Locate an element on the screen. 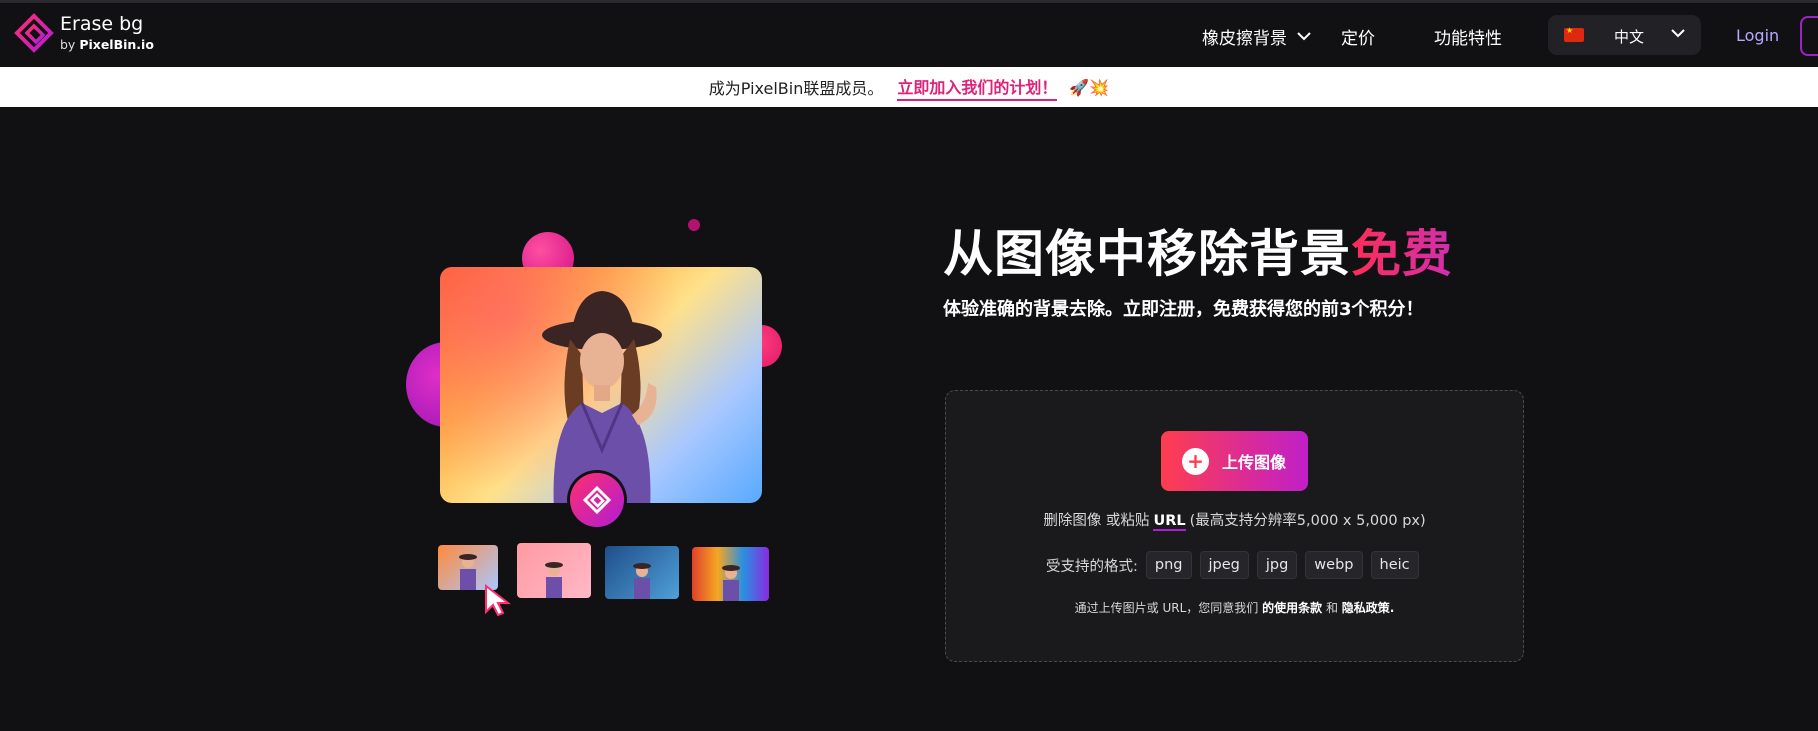  paste-instructions: 删除图像 或粘贴 URL (最高支持分辨率5,000 x 5,000 px) is located at coordinates (1234, 520).